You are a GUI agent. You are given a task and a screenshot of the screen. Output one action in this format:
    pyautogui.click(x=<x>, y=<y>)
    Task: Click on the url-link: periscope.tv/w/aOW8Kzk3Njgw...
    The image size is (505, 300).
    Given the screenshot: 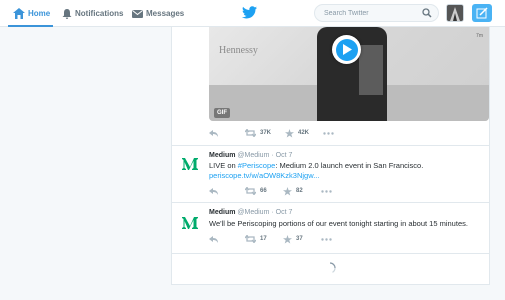 What is the action you would take?
    pyautogui.click(x=264, y=175)
    